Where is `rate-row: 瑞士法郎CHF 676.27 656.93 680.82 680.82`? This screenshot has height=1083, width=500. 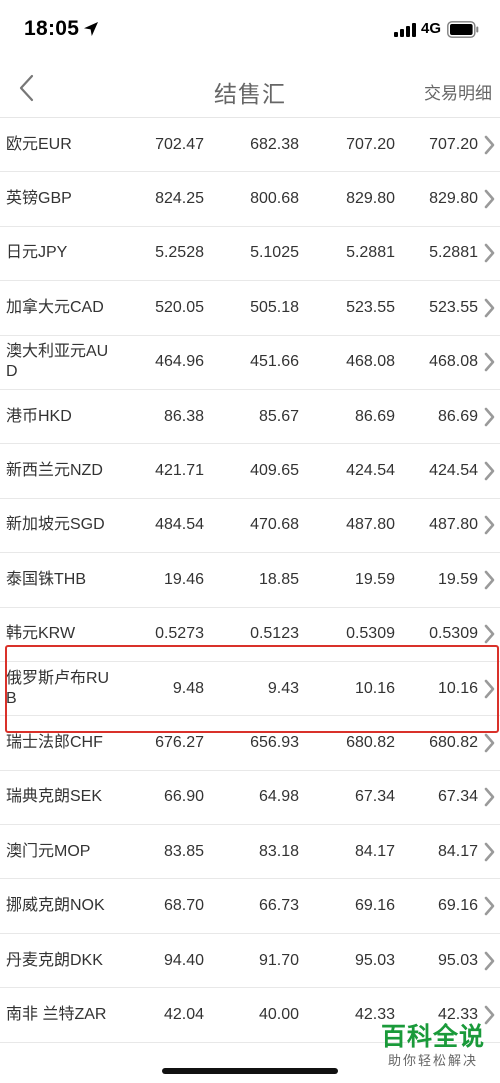
rate-row: 瑞士法郎CHF 676.27 656.93 680.82 680.82 is located at coordinates (250, 743).